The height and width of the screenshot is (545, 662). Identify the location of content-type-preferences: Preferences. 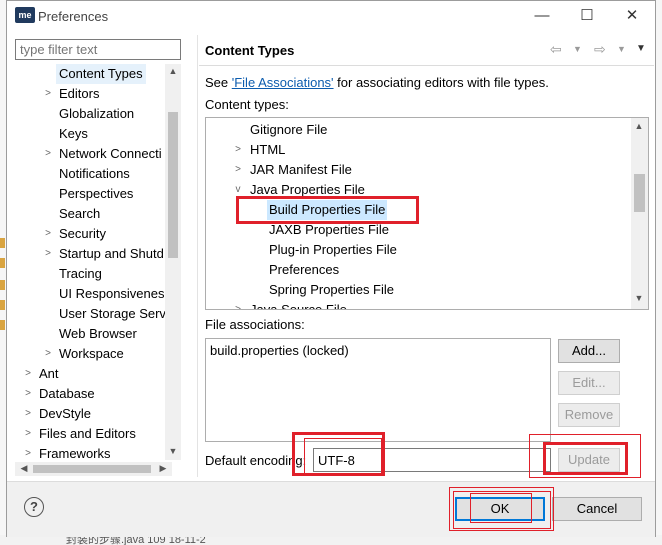
(416, 270).